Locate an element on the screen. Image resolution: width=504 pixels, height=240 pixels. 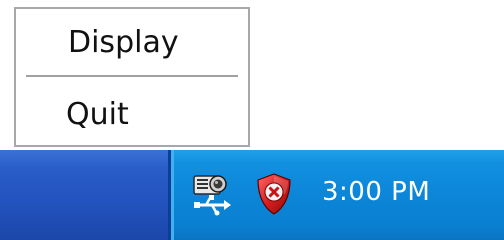
notification-area-edge is located at coordinates (172, 195).